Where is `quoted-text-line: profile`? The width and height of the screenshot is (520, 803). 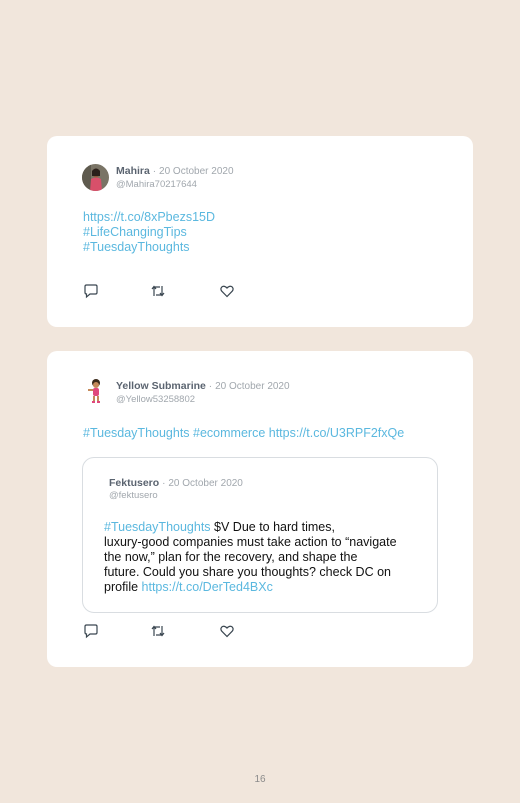
quoted-text-line: profile is located at coordinates (123, 587).